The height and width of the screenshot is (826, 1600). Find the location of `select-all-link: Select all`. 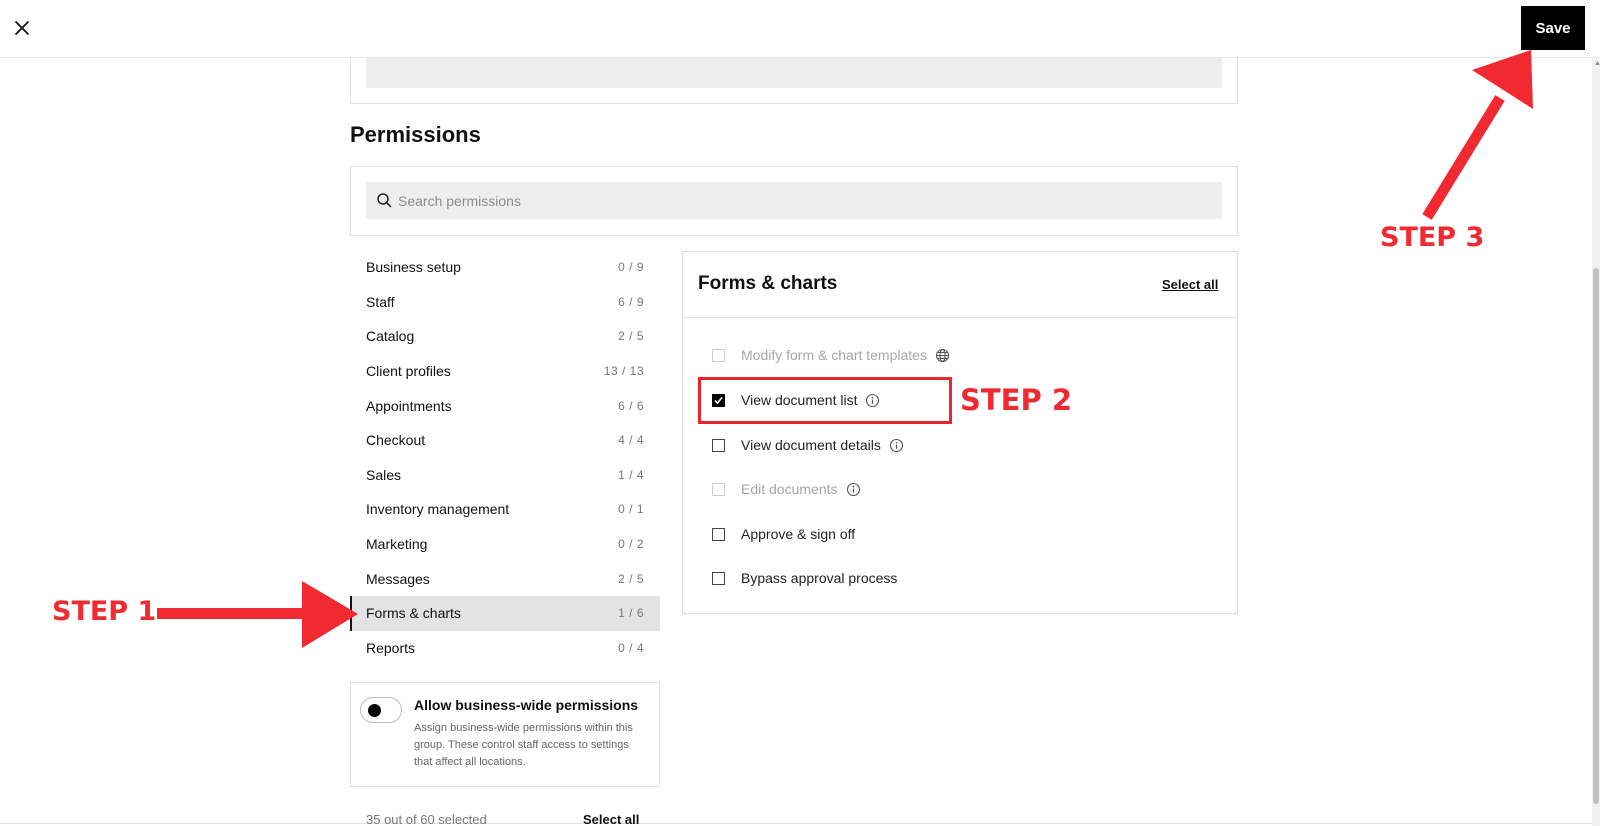

select-all-link: Select all is located at coordinates (611, 819).